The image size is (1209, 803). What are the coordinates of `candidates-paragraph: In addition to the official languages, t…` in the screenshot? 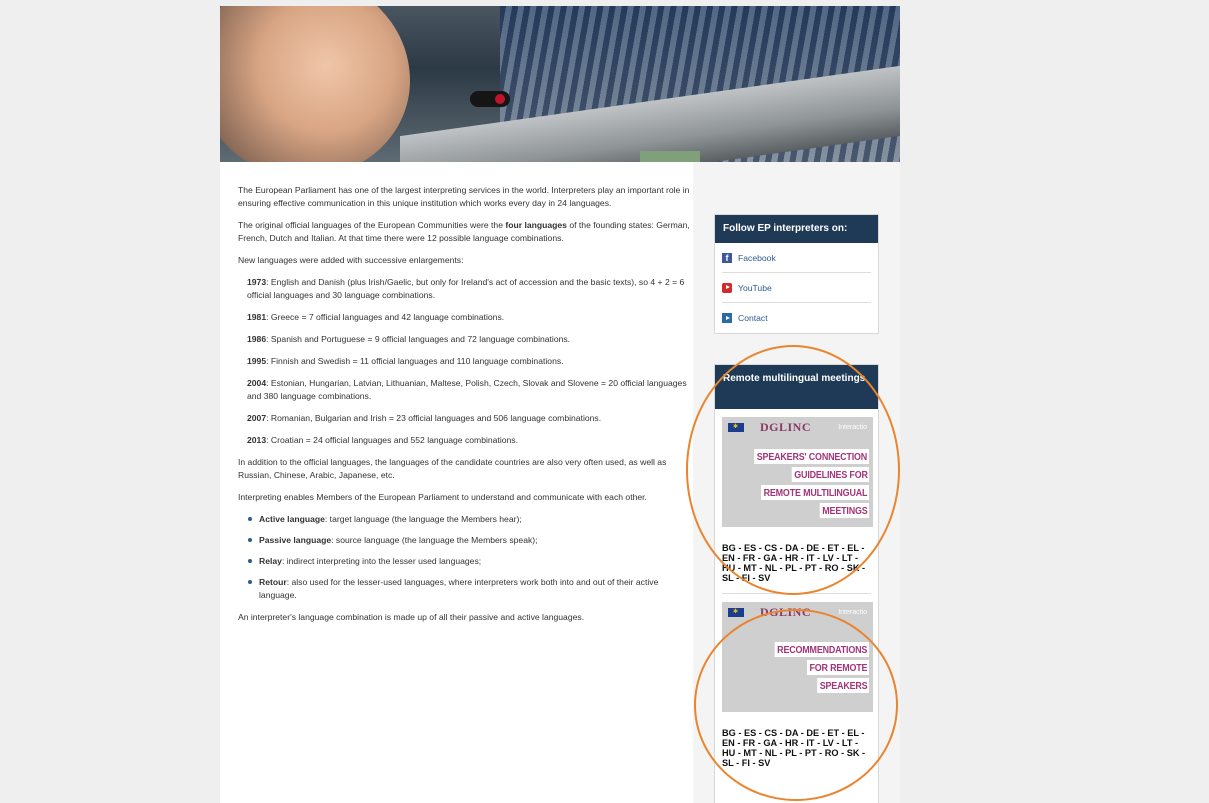 It's located at (452, 468).